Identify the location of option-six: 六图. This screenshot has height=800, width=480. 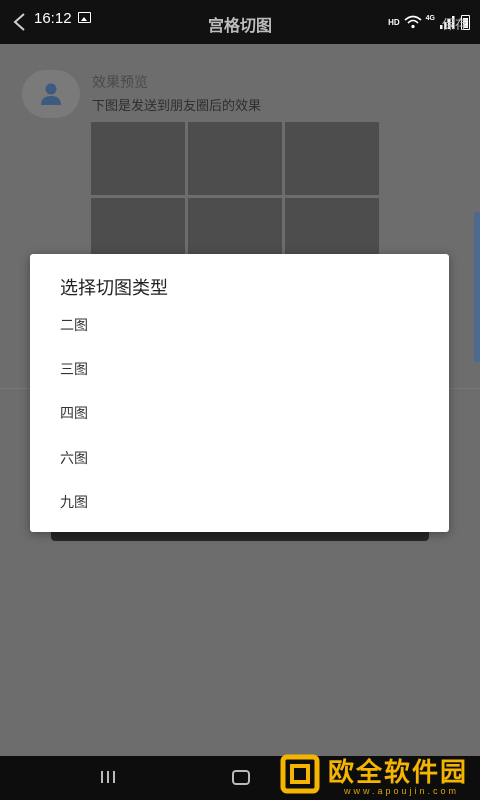
(239, 458).